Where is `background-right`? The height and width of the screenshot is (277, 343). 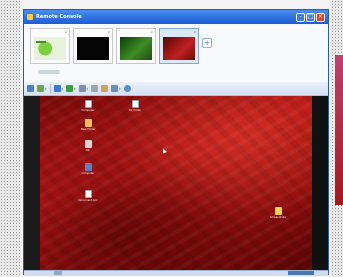
background-right is located at coordinates (337, 138).